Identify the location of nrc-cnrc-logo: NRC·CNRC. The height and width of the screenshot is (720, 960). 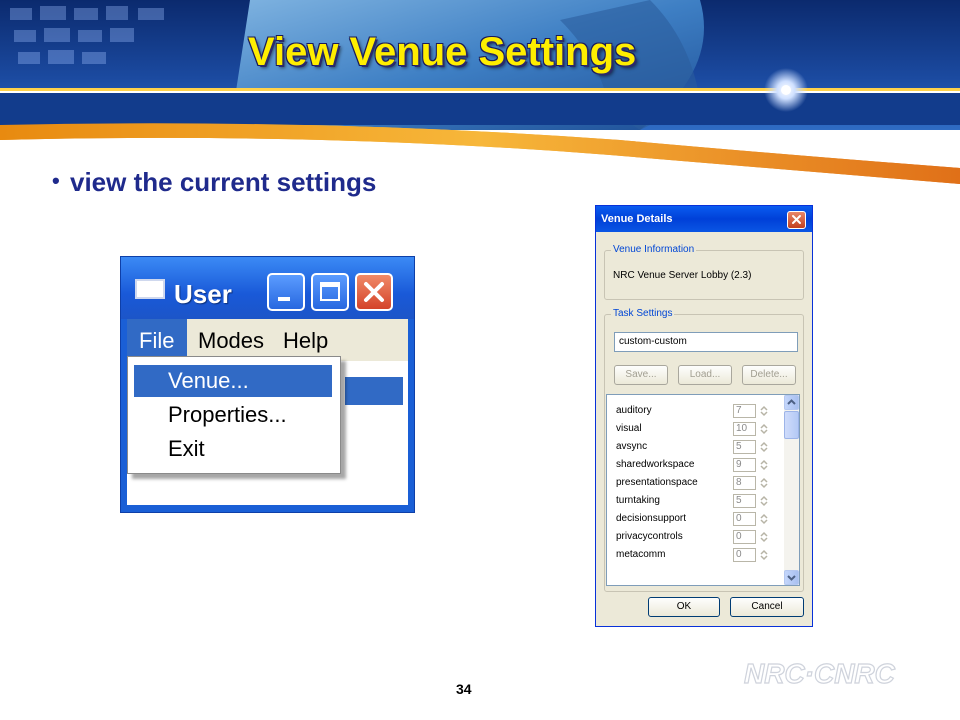
(819, 673).